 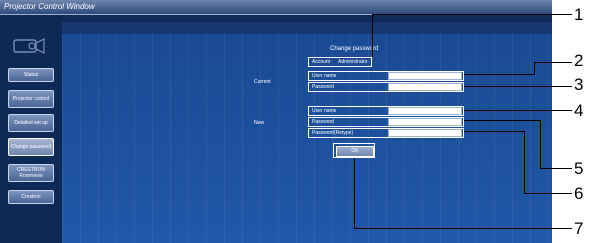 What do you see at coordinates (49, 6) in the screenshot?
I see `window-title: Projector Control Window` at bounding box center [49, 6].